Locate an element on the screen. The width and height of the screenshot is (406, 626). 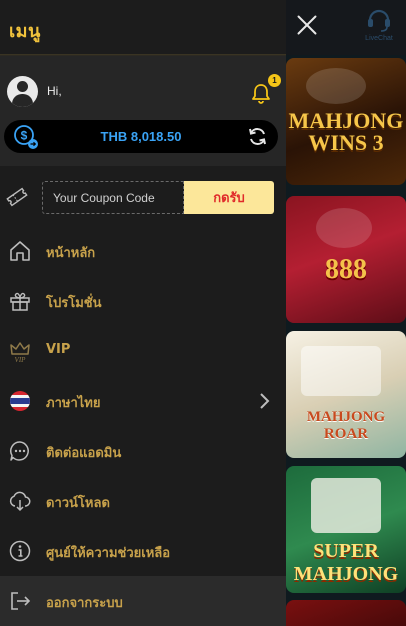
menu-item-label: โปรโมชั่น is located at coordinates (74, 303).